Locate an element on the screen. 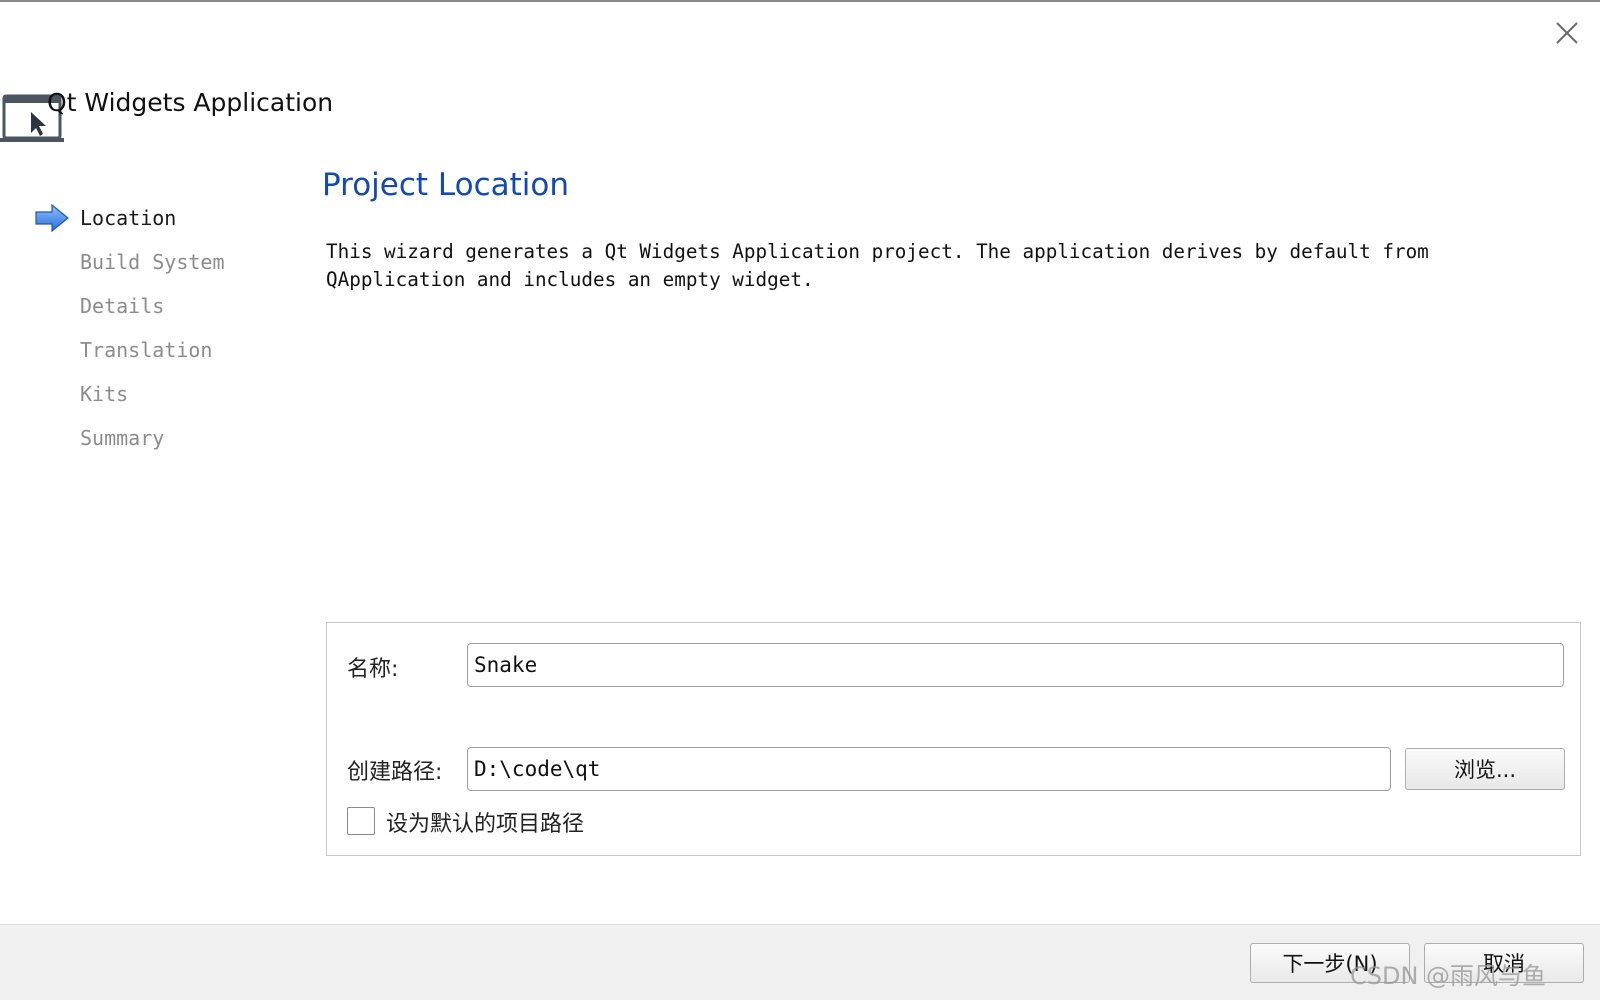 This screenshot has height=1000, width=1600. page-heading: Project Location is located at coordinates (446, 185).